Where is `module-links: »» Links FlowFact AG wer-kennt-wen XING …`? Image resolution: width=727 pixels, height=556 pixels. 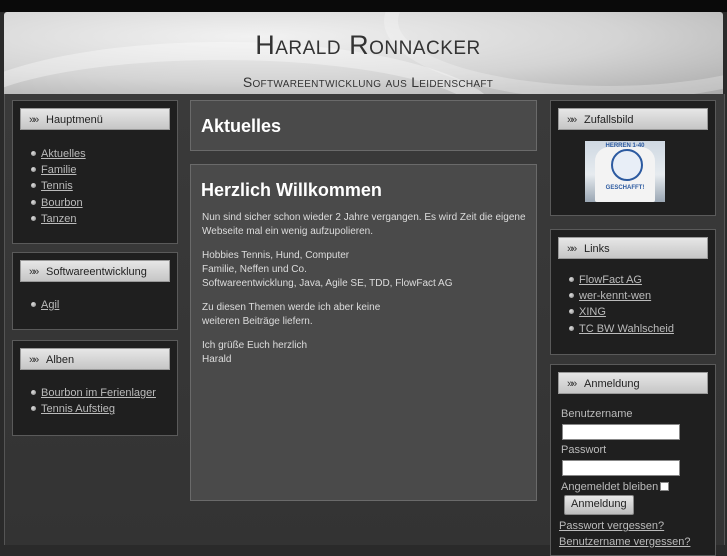
module-links: »» Links FlowFact AG wer-kennt-wen XING … is located at coordinates (633, 292).